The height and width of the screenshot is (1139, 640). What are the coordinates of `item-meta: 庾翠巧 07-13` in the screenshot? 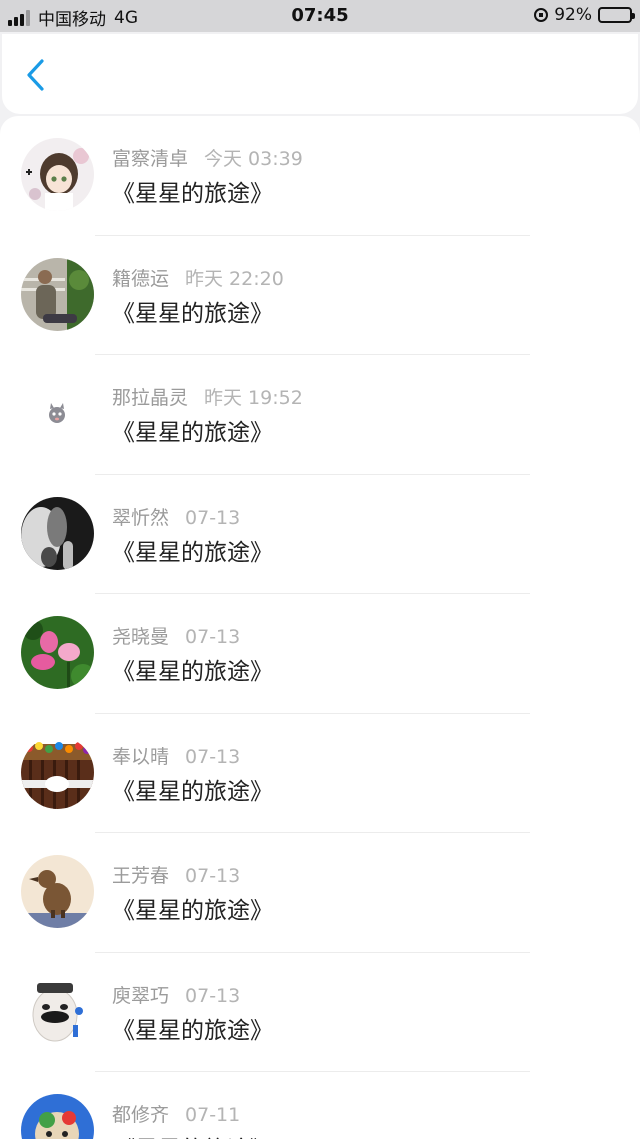 It's located at (176, 994).